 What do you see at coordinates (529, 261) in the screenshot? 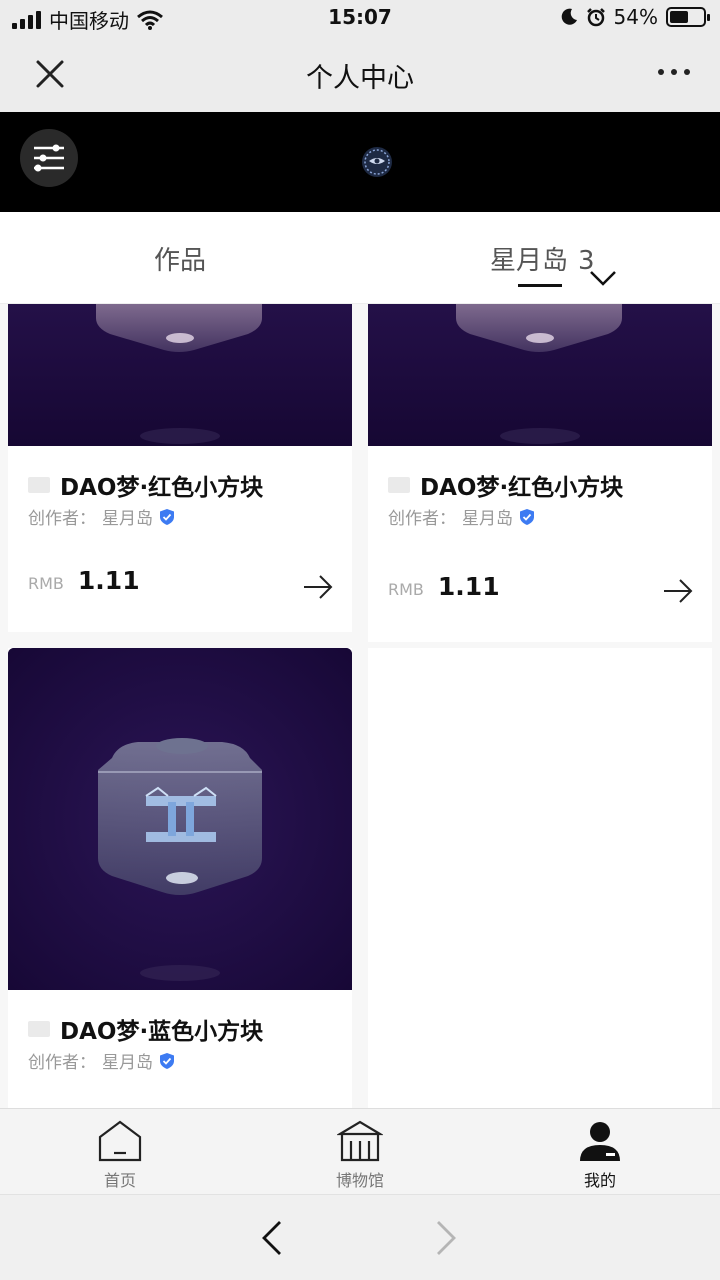
I see `tab-island-label: 星月岛` at bounding box center [529, 261].